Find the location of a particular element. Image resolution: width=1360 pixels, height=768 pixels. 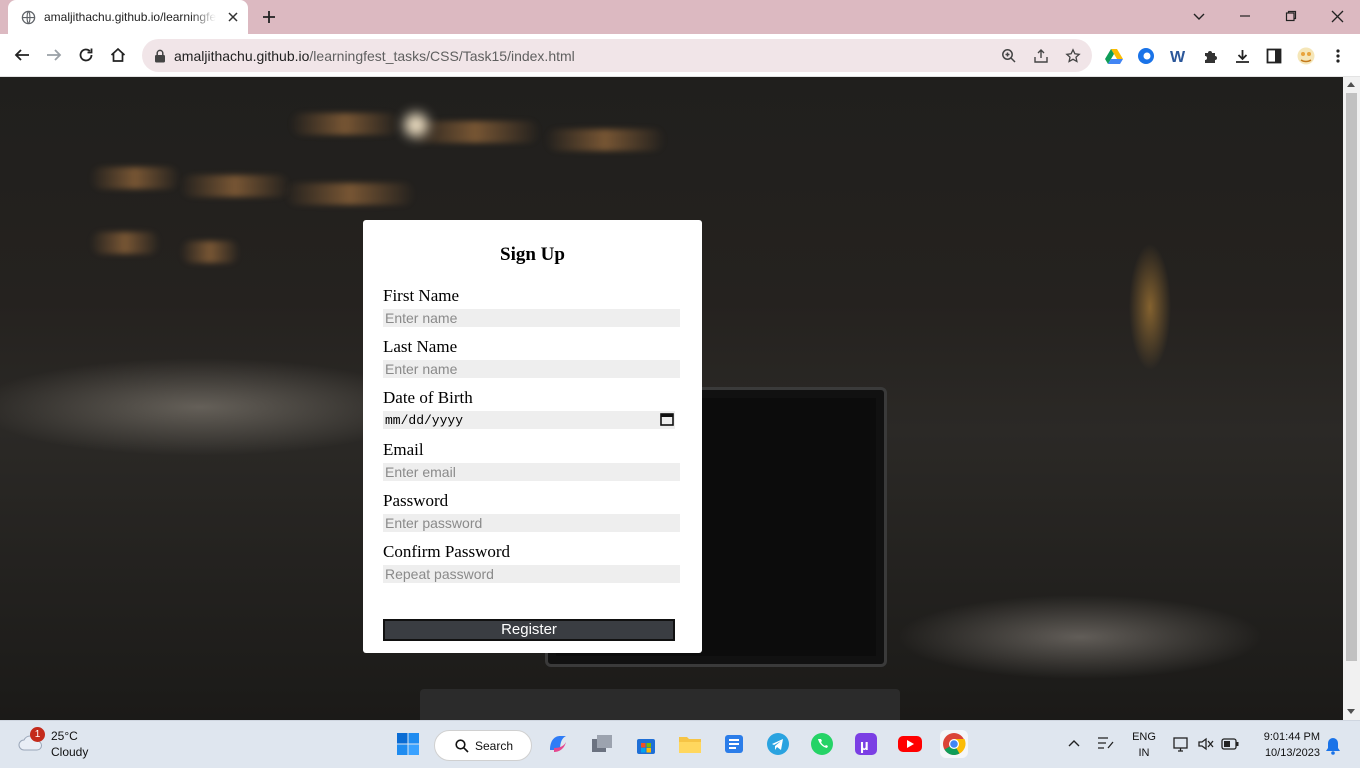

background-bulb is located at coordinates (416, 125).